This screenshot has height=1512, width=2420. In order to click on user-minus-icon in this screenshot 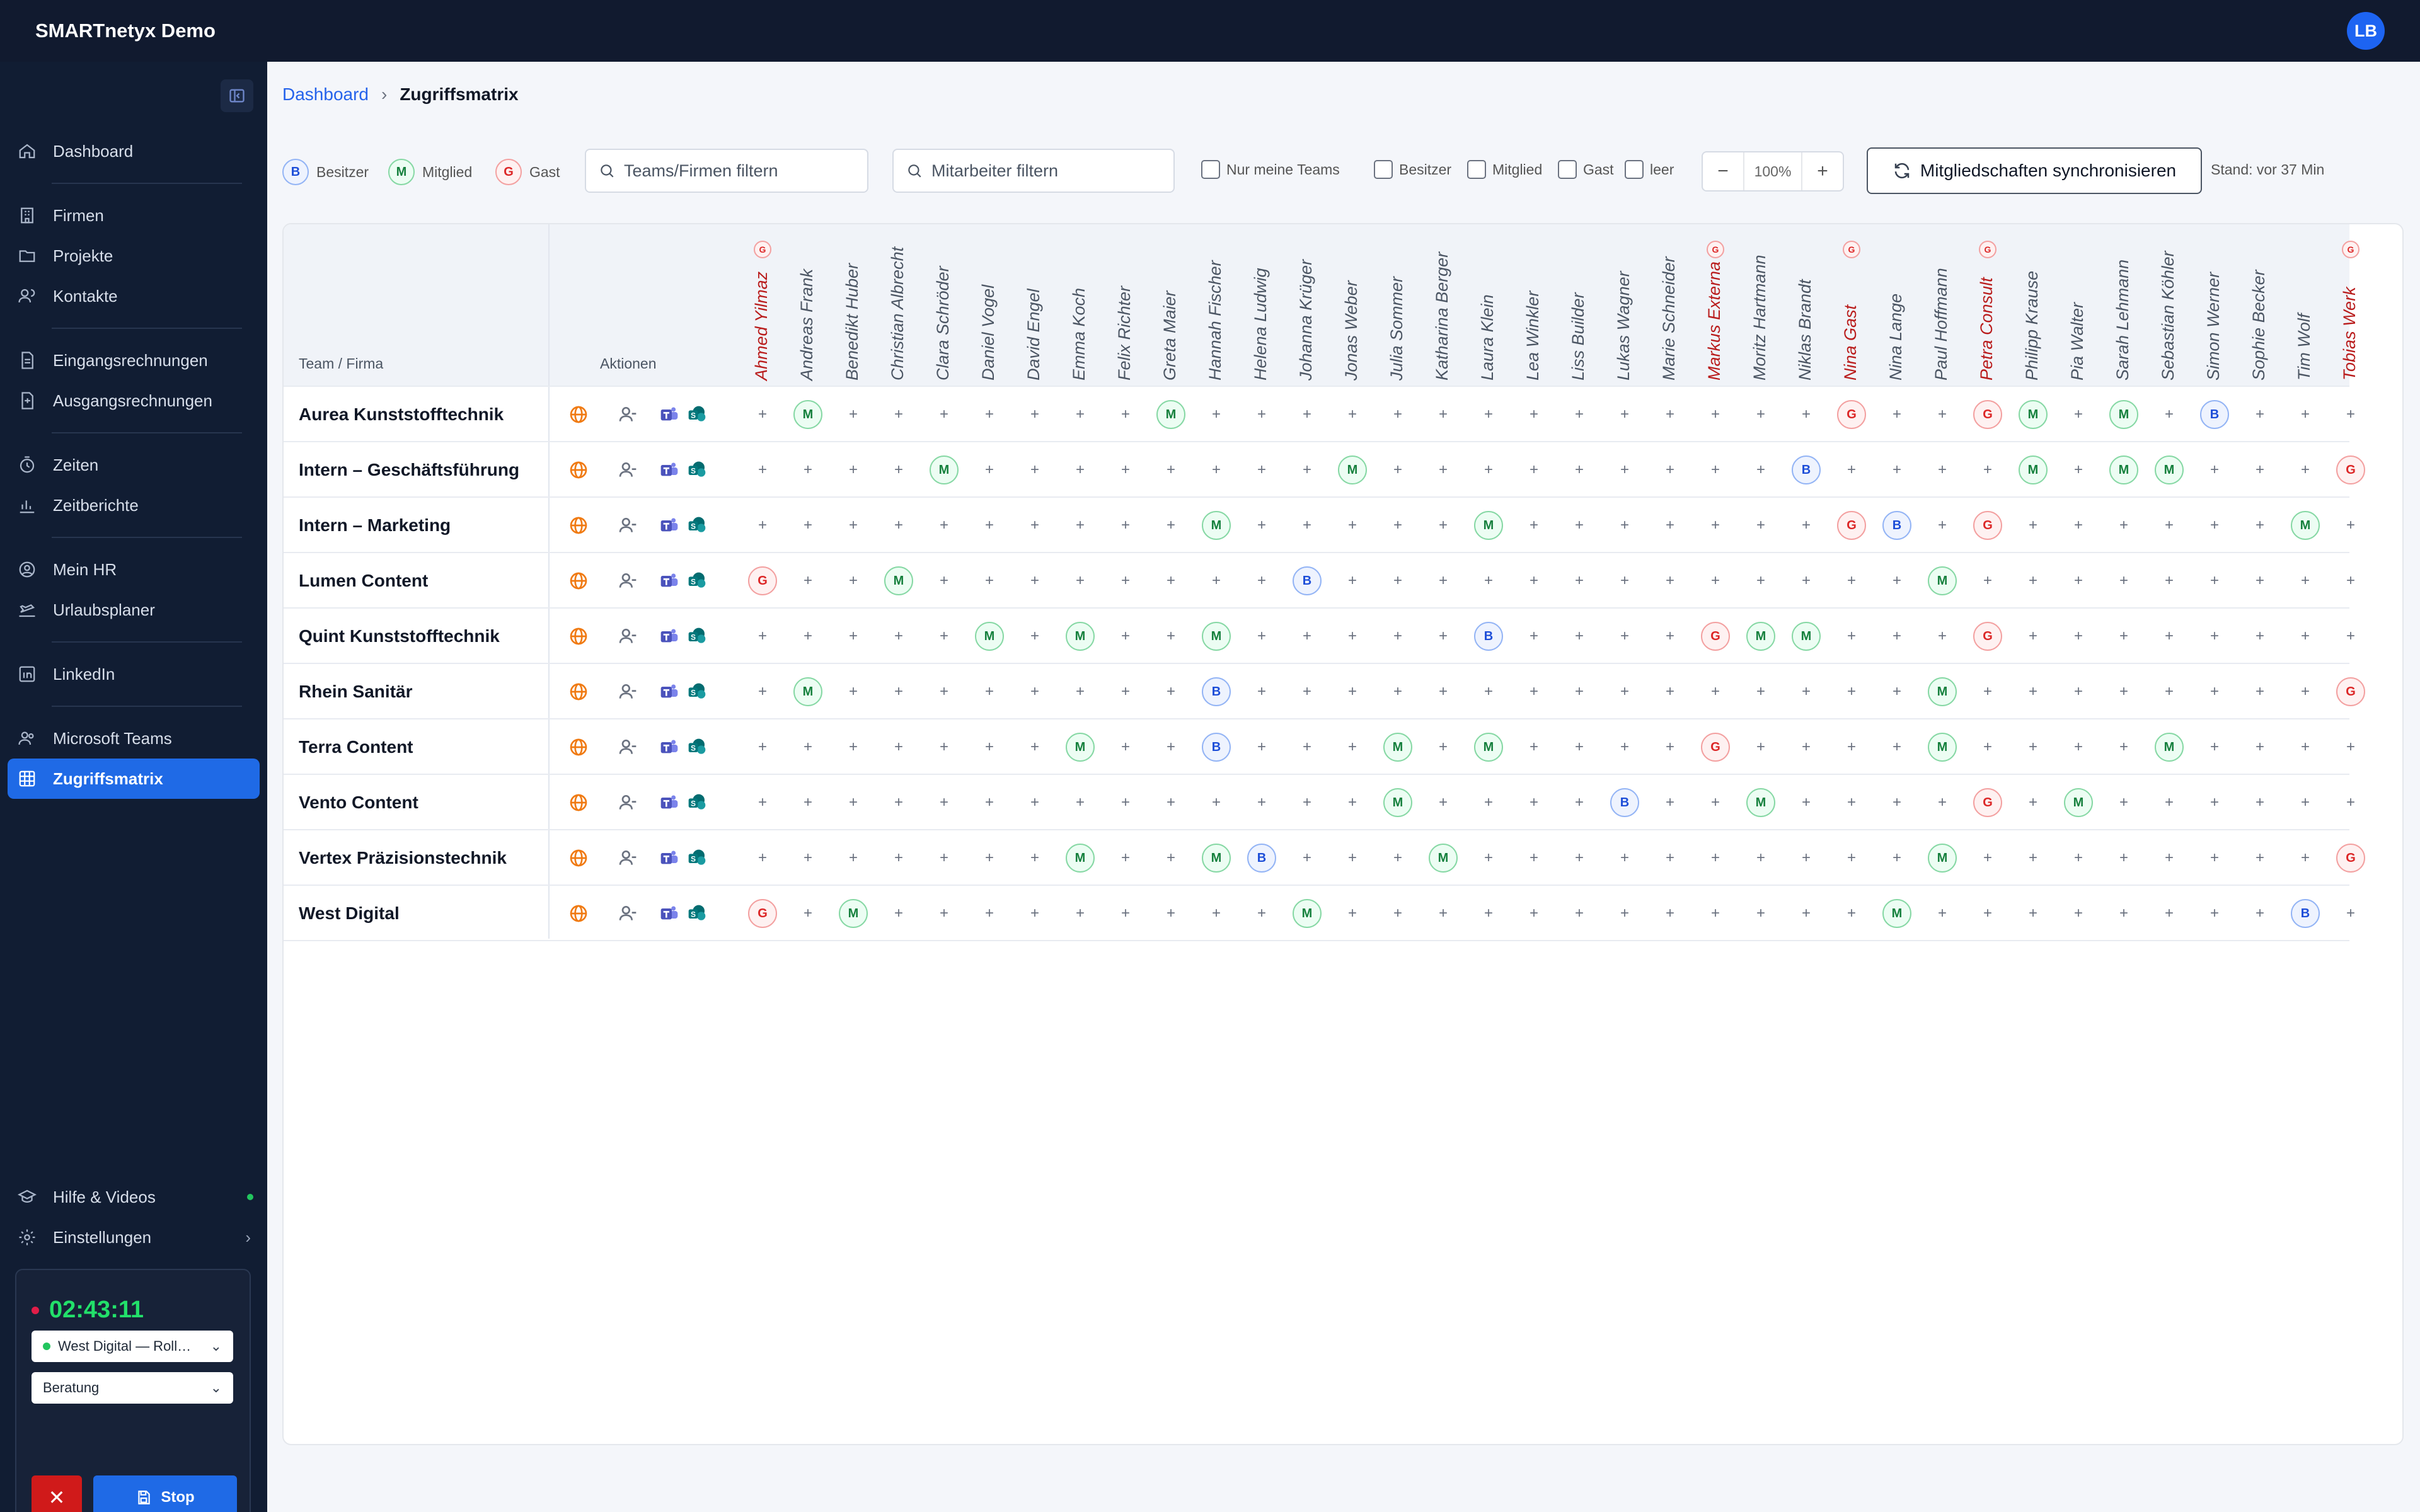, I will do `click(628, 414)`.